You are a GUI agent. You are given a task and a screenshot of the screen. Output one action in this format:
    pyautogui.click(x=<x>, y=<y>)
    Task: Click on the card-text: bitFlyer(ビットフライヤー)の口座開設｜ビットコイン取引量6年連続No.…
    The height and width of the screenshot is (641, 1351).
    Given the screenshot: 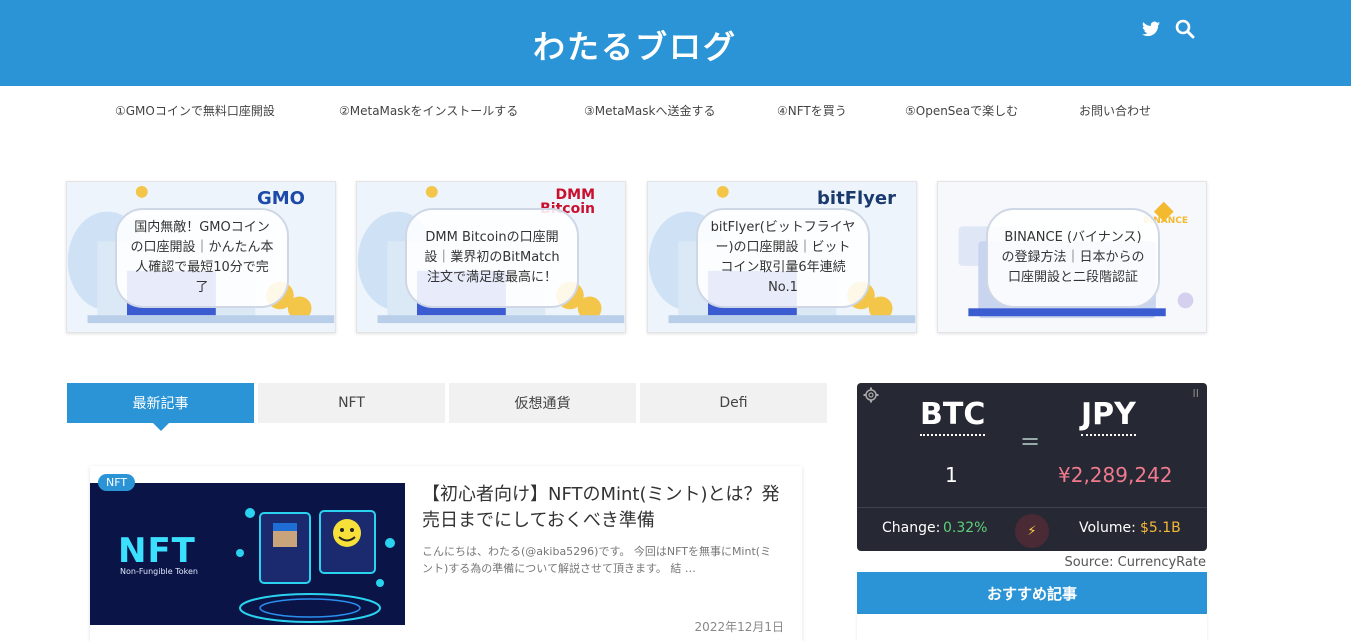 What is the action you would take?
    pyautogui.click(x=783, y=258)
    